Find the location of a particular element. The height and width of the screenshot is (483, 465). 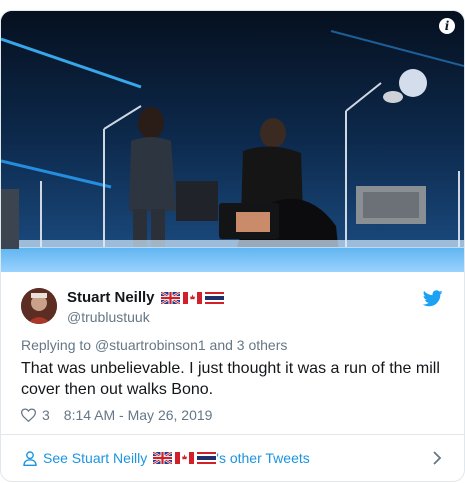

see-other-prefix: See Stuart Neilly is located at coordinates (95, 458).